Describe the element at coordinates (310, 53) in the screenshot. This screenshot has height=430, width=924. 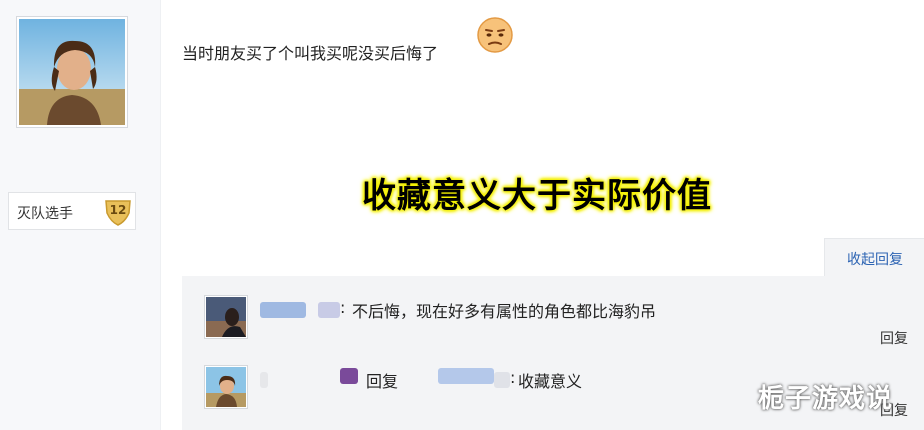
I see `post-body-text: 当时朋友买了个叫我买呢没买后悔了` at that location.